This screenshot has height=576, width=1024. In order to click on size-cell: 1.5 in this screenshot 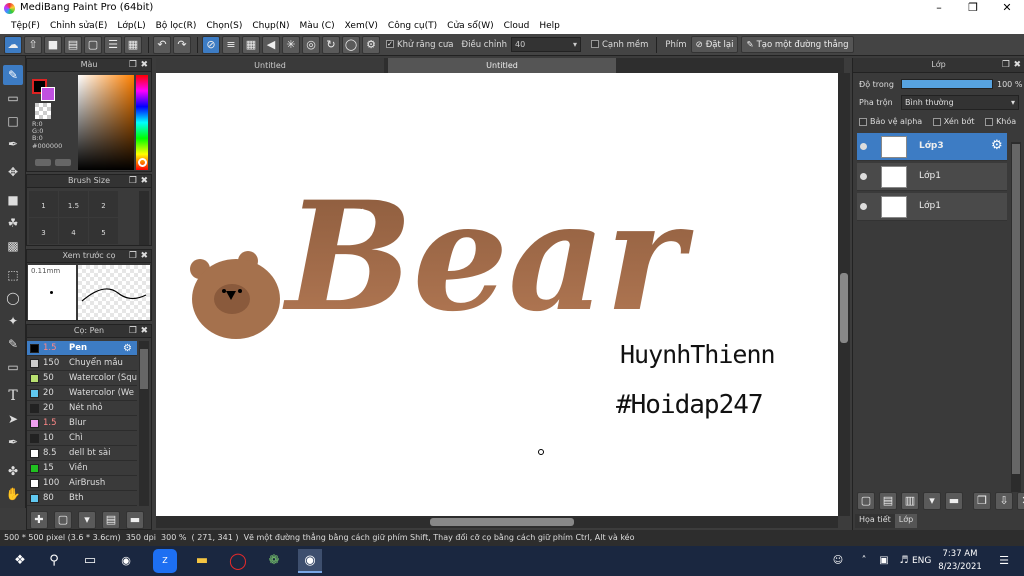, I will do `click(73, 204)`.